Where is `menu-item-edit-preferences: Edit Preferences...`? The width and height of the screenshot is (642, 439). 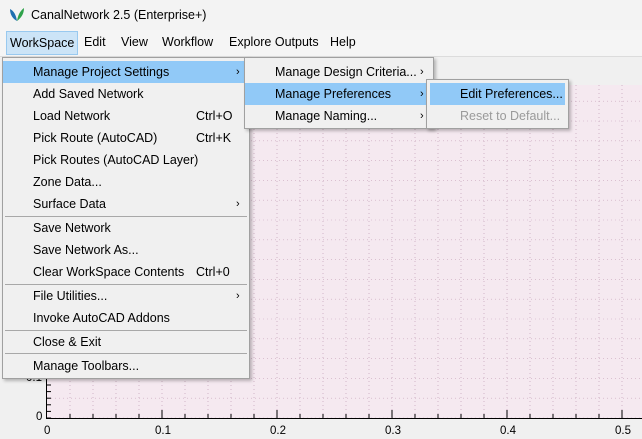
menu-item-edit-preferences: Edit Preferences... is located at coordinates (497, 94).